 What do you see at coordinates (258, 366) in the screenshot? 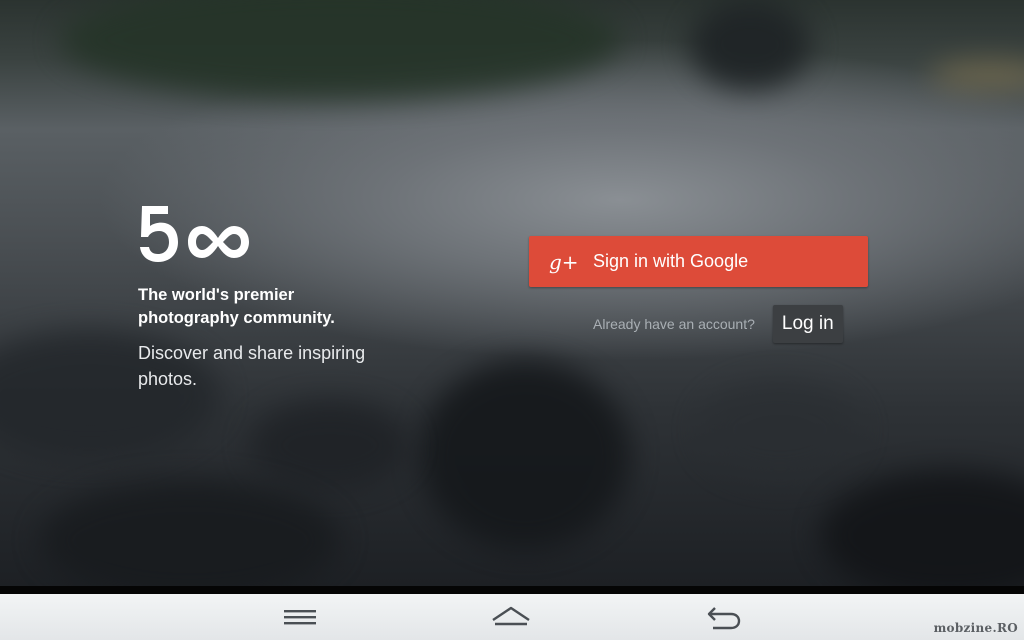
I see `description: Discover and share inspiring photos.` at bounding box center [258, 366].